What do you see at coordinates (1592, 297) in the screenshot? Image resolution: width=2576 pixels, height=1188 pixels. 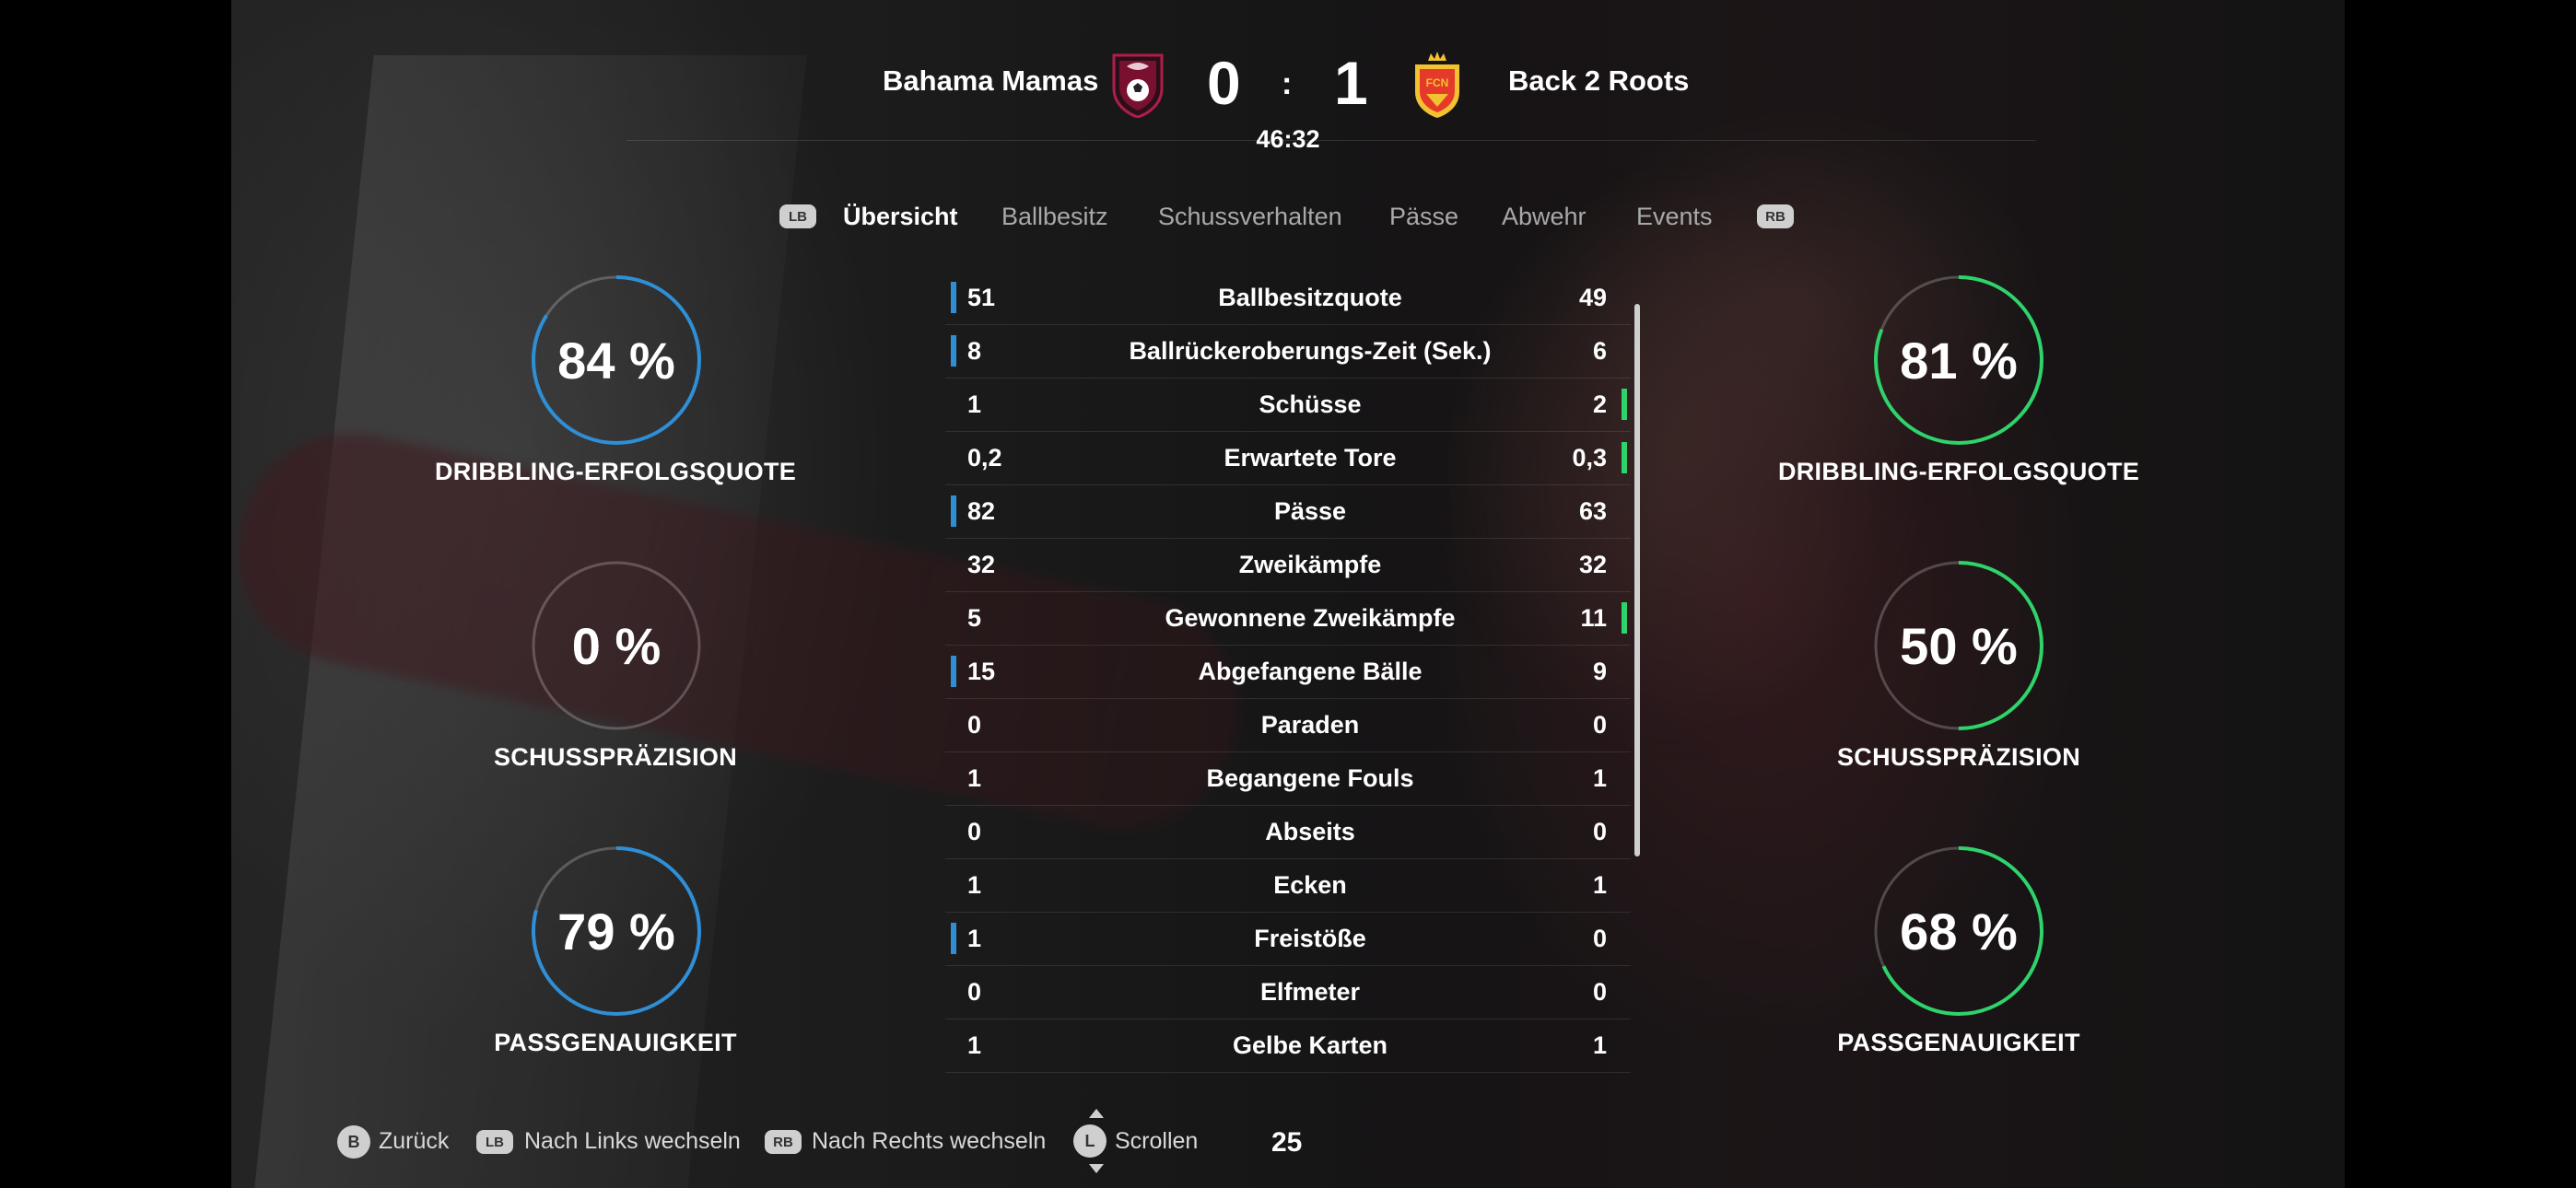 I see `stat-away-value: 49` at bounding box center [1592, 297].